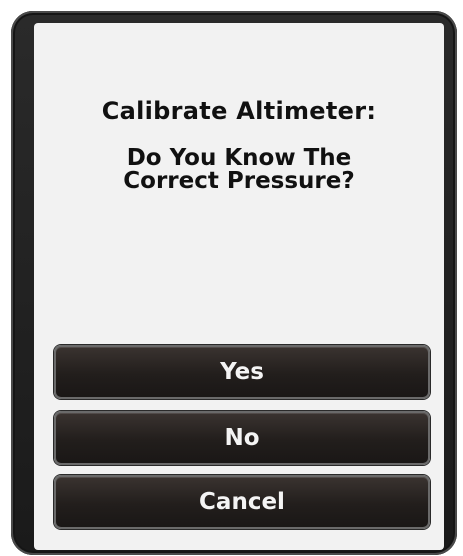 Image resolution: width=463 pixels, height=556 pixels. What do you see at coordinates (239, 111) in the screenshot?
I see `dialog-title: Calibrate Altimeter:` at bounding box center [239, 111].